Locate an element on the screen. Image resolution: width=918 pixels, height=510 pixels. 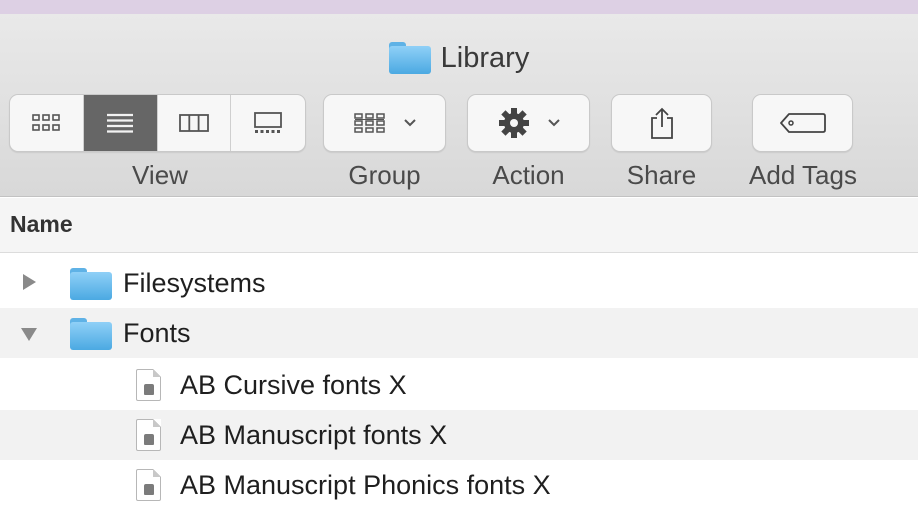
action-label: Action is located at coordinates (528, 175).